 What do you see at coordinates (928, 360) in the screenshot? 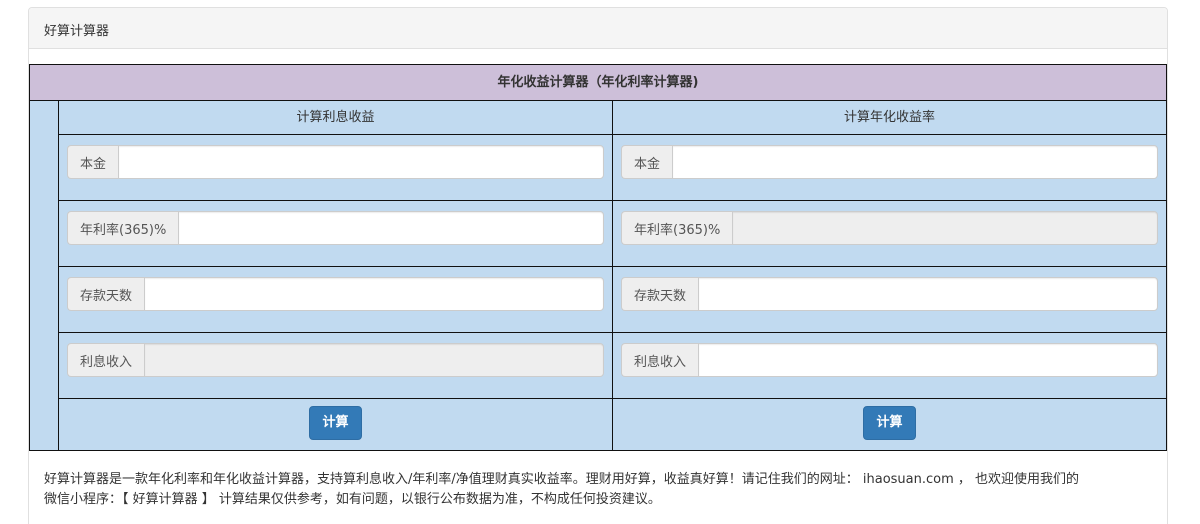
I see `interest-income-input` at bounding box center [928, 360].